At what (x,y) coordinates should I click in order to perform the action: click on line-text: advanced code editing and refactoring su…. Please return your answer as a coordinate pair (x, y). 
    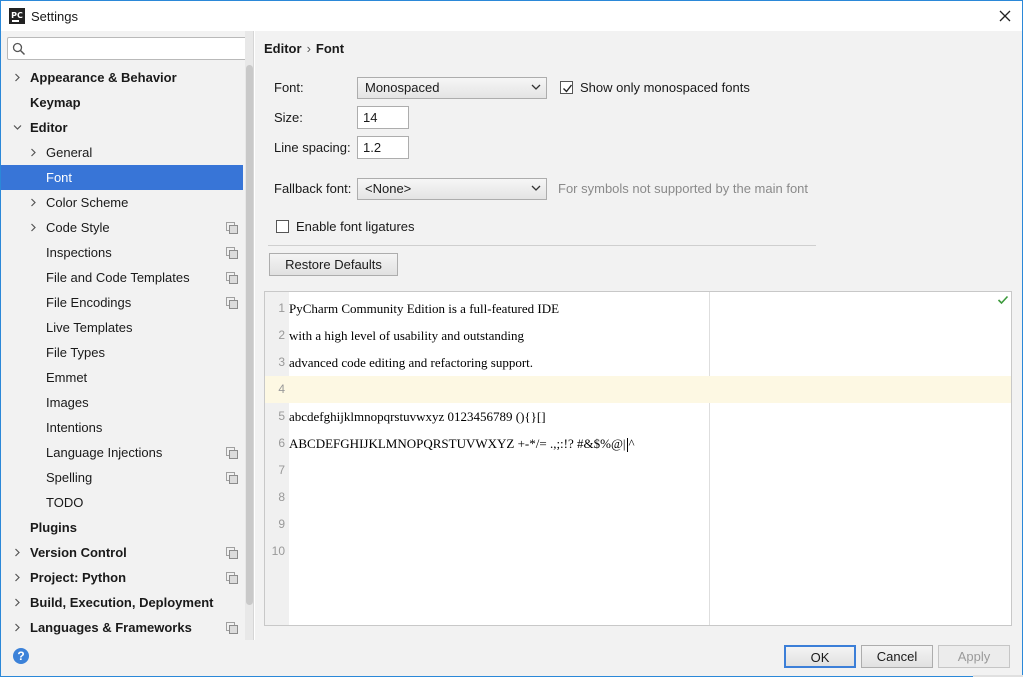
    Looking at the image, I should click on (411, 362).